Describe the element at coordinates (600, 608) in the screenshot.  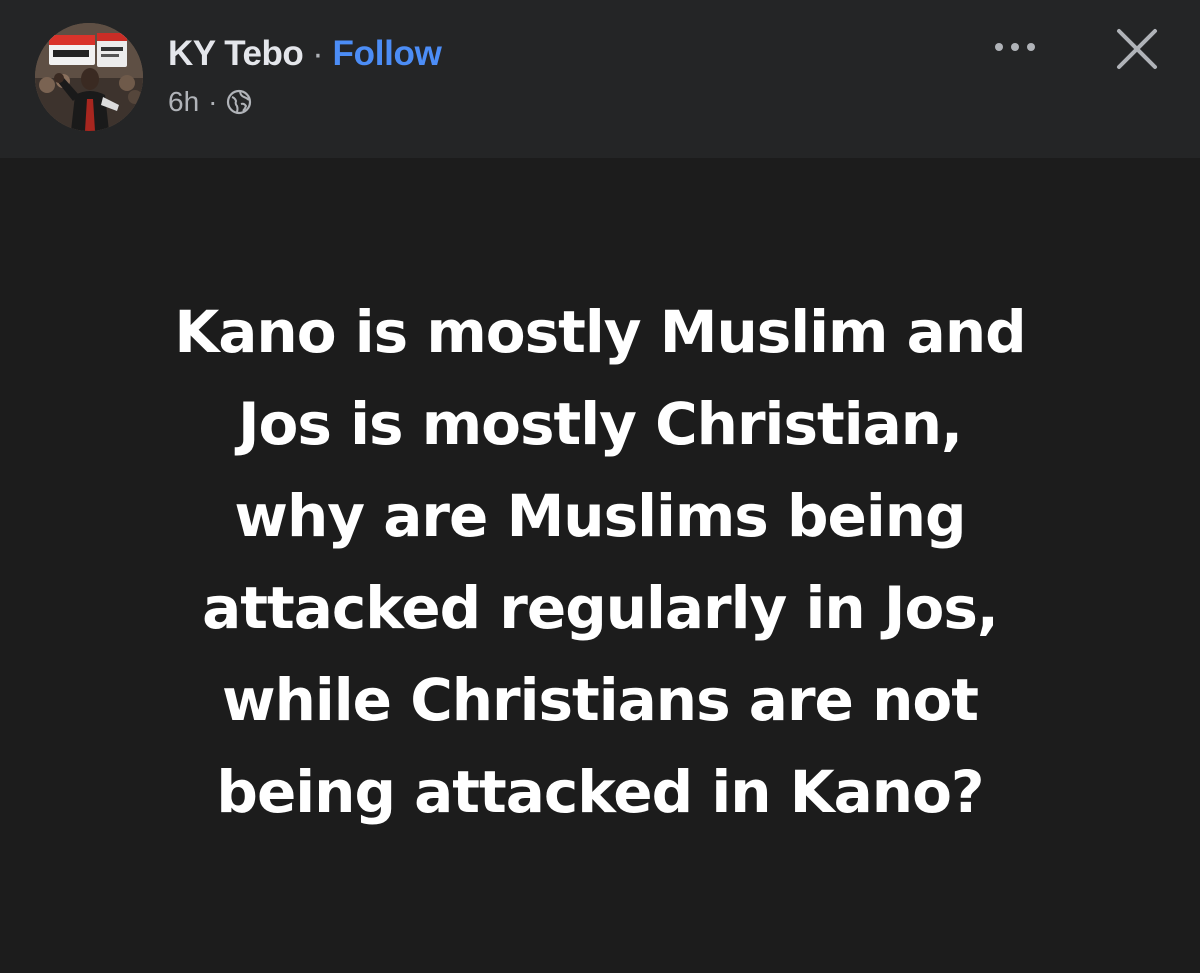
I see `post-text-line: attacked regularly in Jos,` at that location.